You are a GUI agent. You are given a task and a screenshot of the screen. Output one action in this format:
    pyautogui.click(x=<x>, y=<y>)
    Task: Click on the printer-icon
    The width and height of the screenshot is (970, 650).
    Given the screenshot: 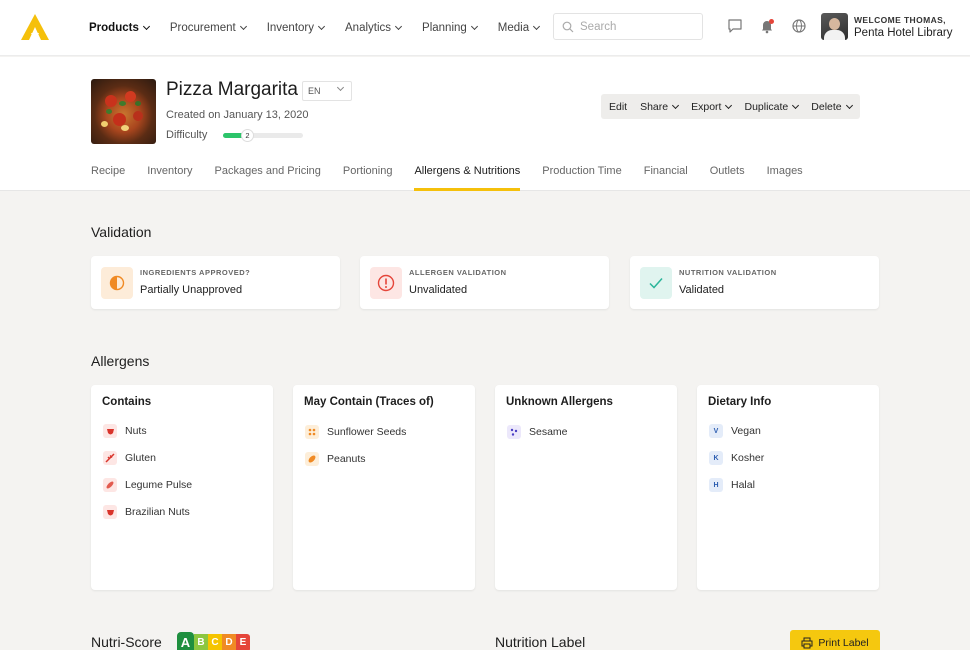 What is the action you would take?
    pyautogui.click(x=807, y=643)
    